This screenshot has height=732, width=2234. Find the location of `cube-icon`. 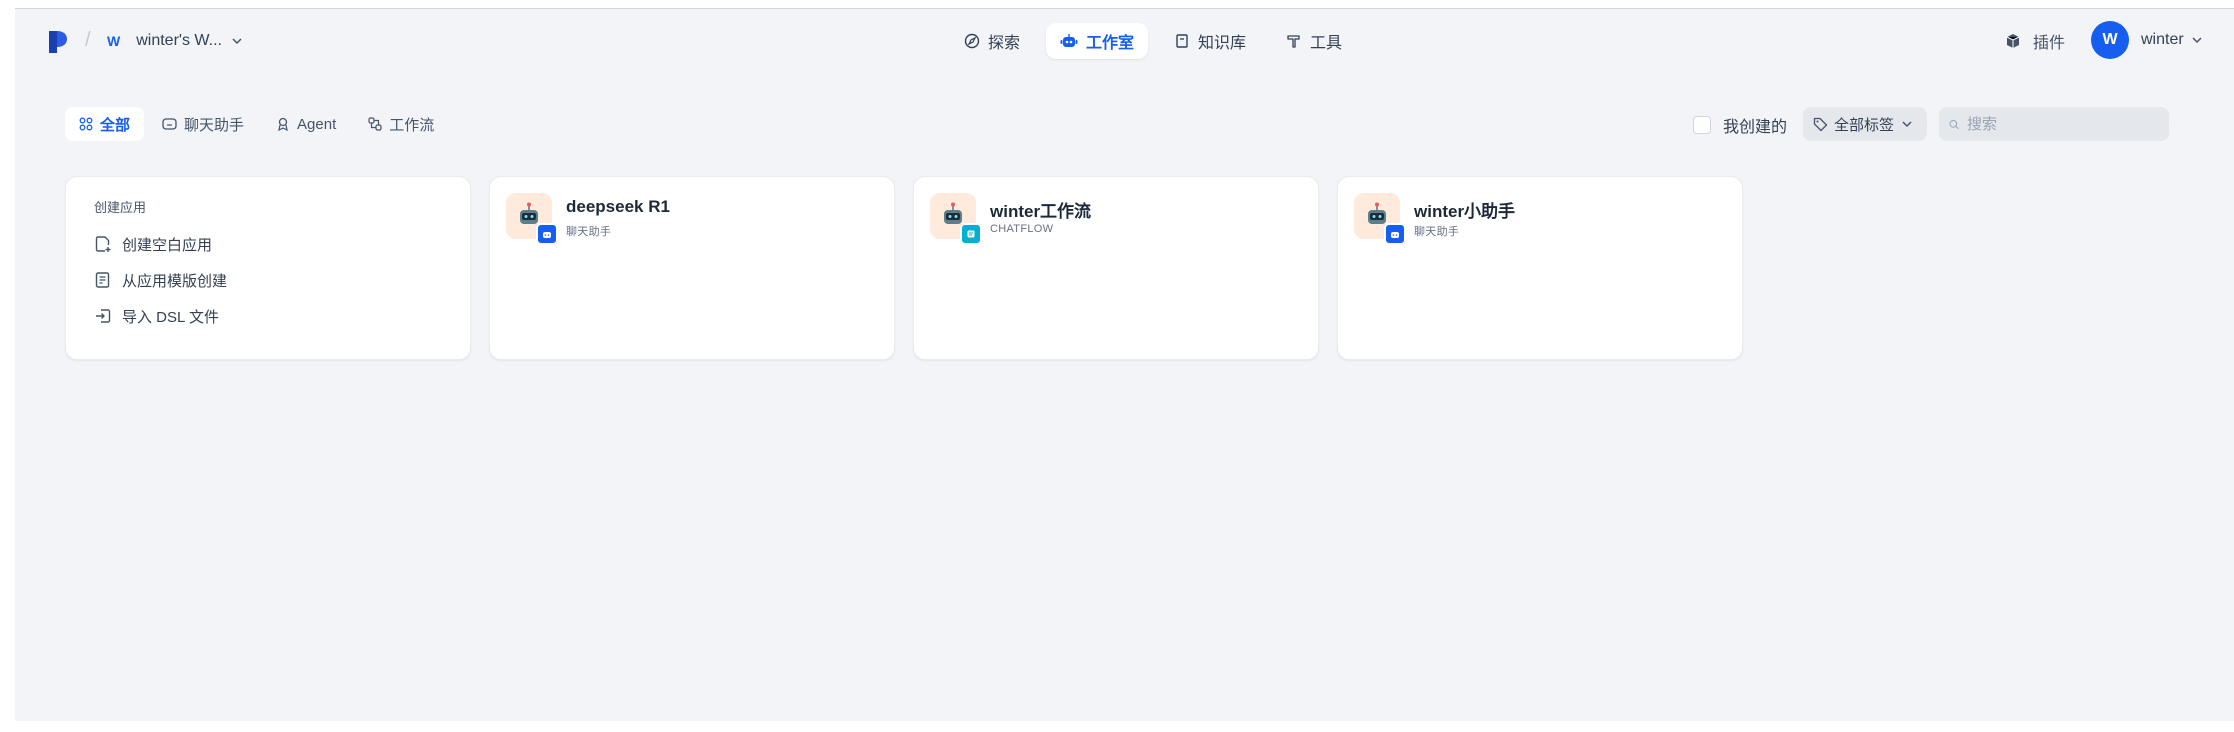

cube-icon is located at coordinates (2013, 41).